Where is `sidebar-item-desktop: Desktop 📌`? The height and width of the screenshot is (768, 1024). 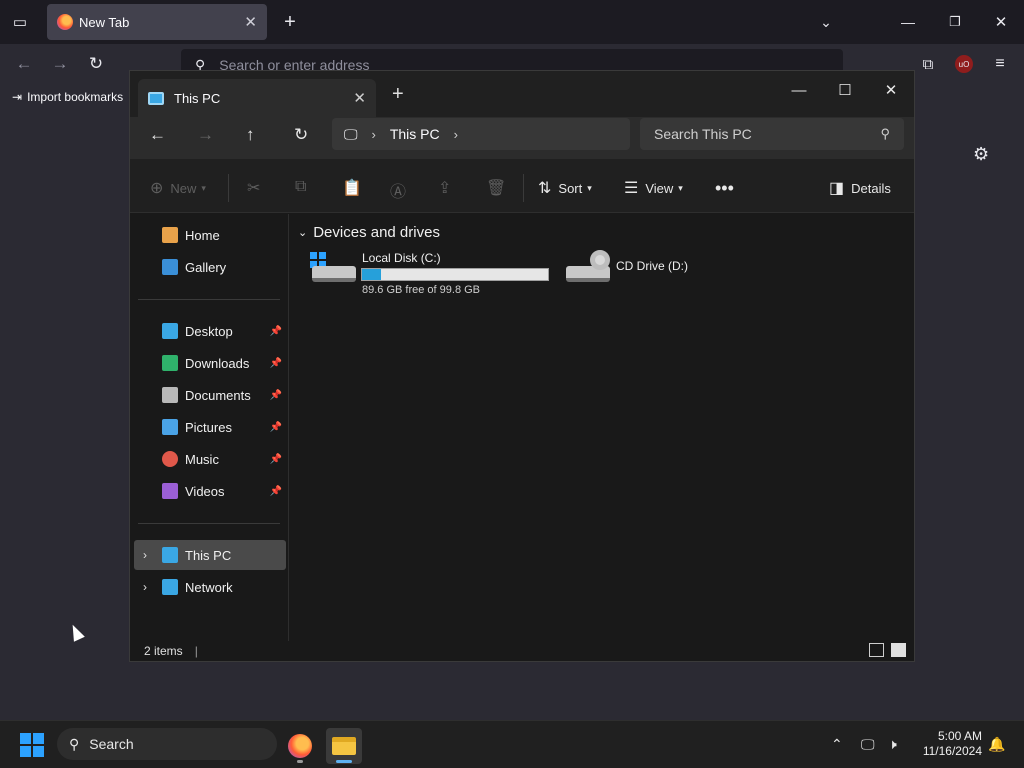
sidebar-item-desktop: Desktop 📌 is located at coordinates (210, 331).